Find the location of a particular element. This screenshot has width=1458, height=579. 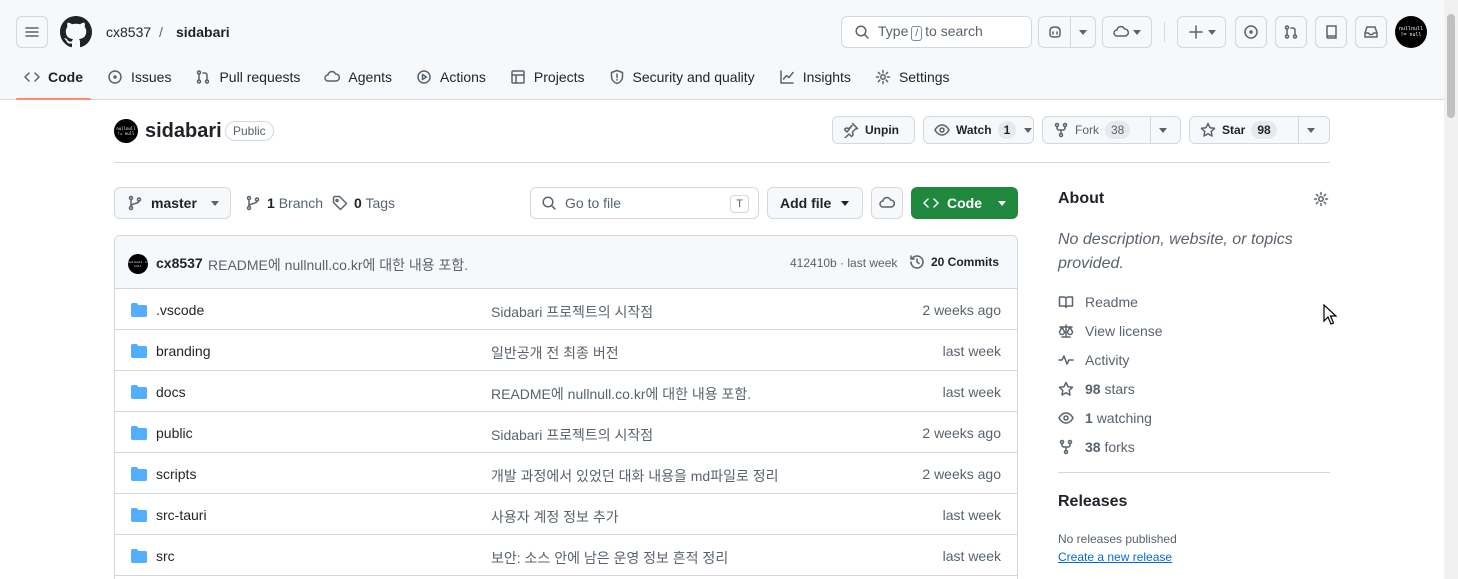

watch-button: Watch 1 is located at coordinates (978, 130).